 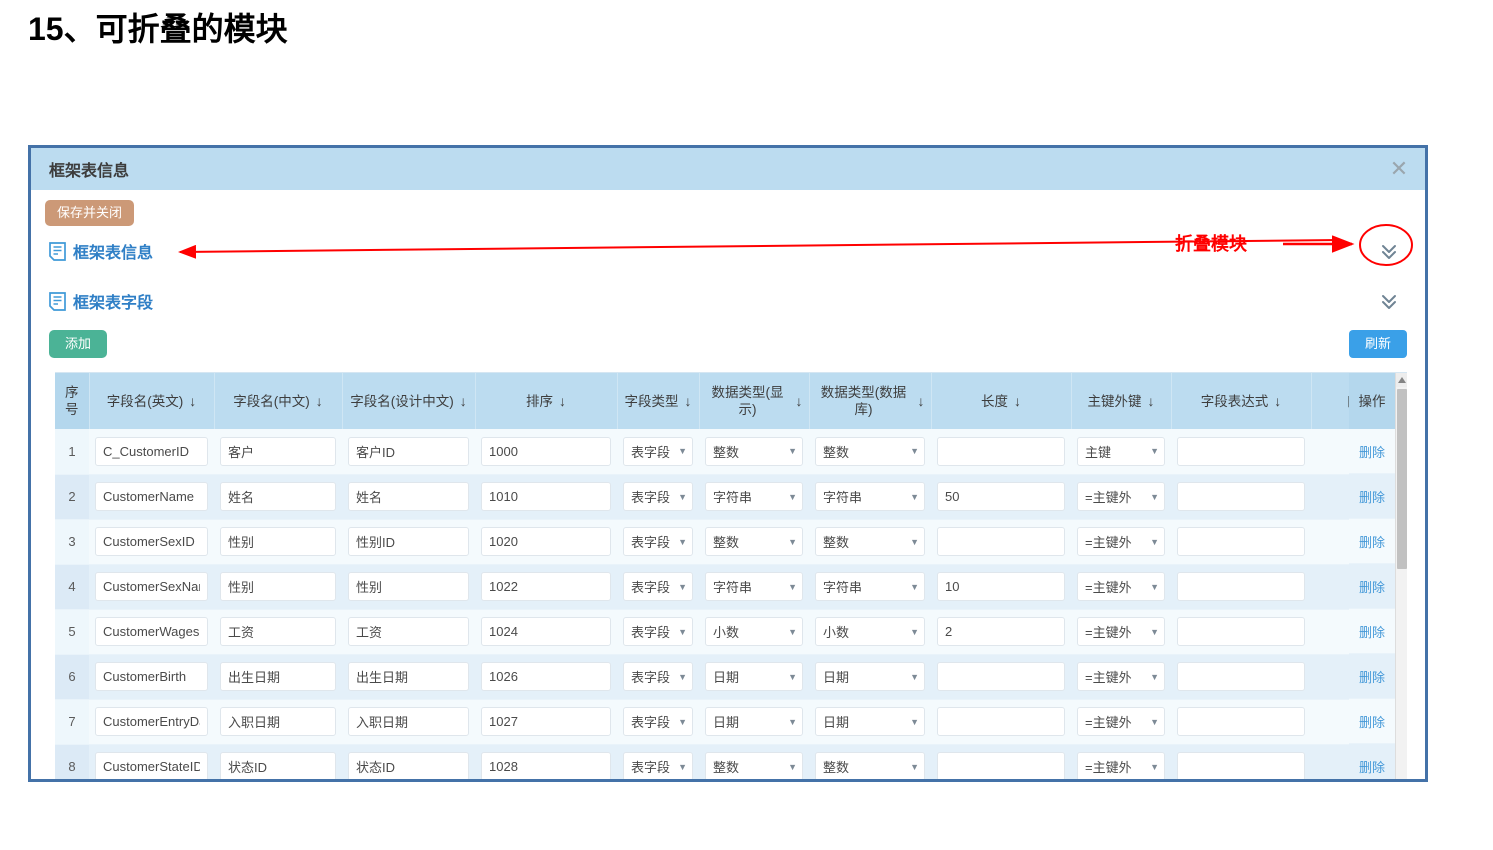 I want to click on data_disp-select: 小数 ▼, so click(x=754, y=631).